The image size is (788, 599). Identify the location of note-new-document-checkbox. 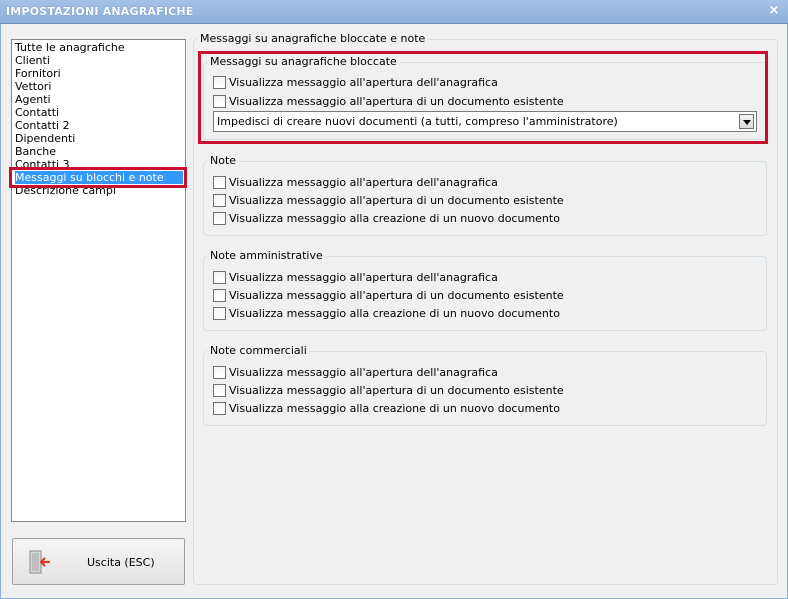
(219, 218).